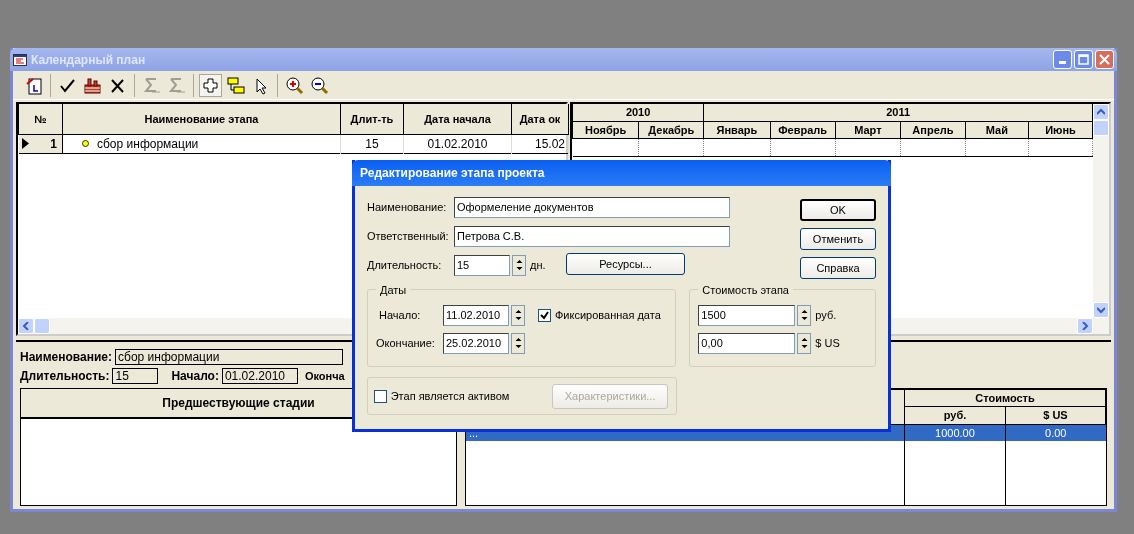 The image size is (1134, 534). What do you see at coordinates (33, 85) in the screenshot?
I see `calendar-icon` at bounding box center [33, 85].